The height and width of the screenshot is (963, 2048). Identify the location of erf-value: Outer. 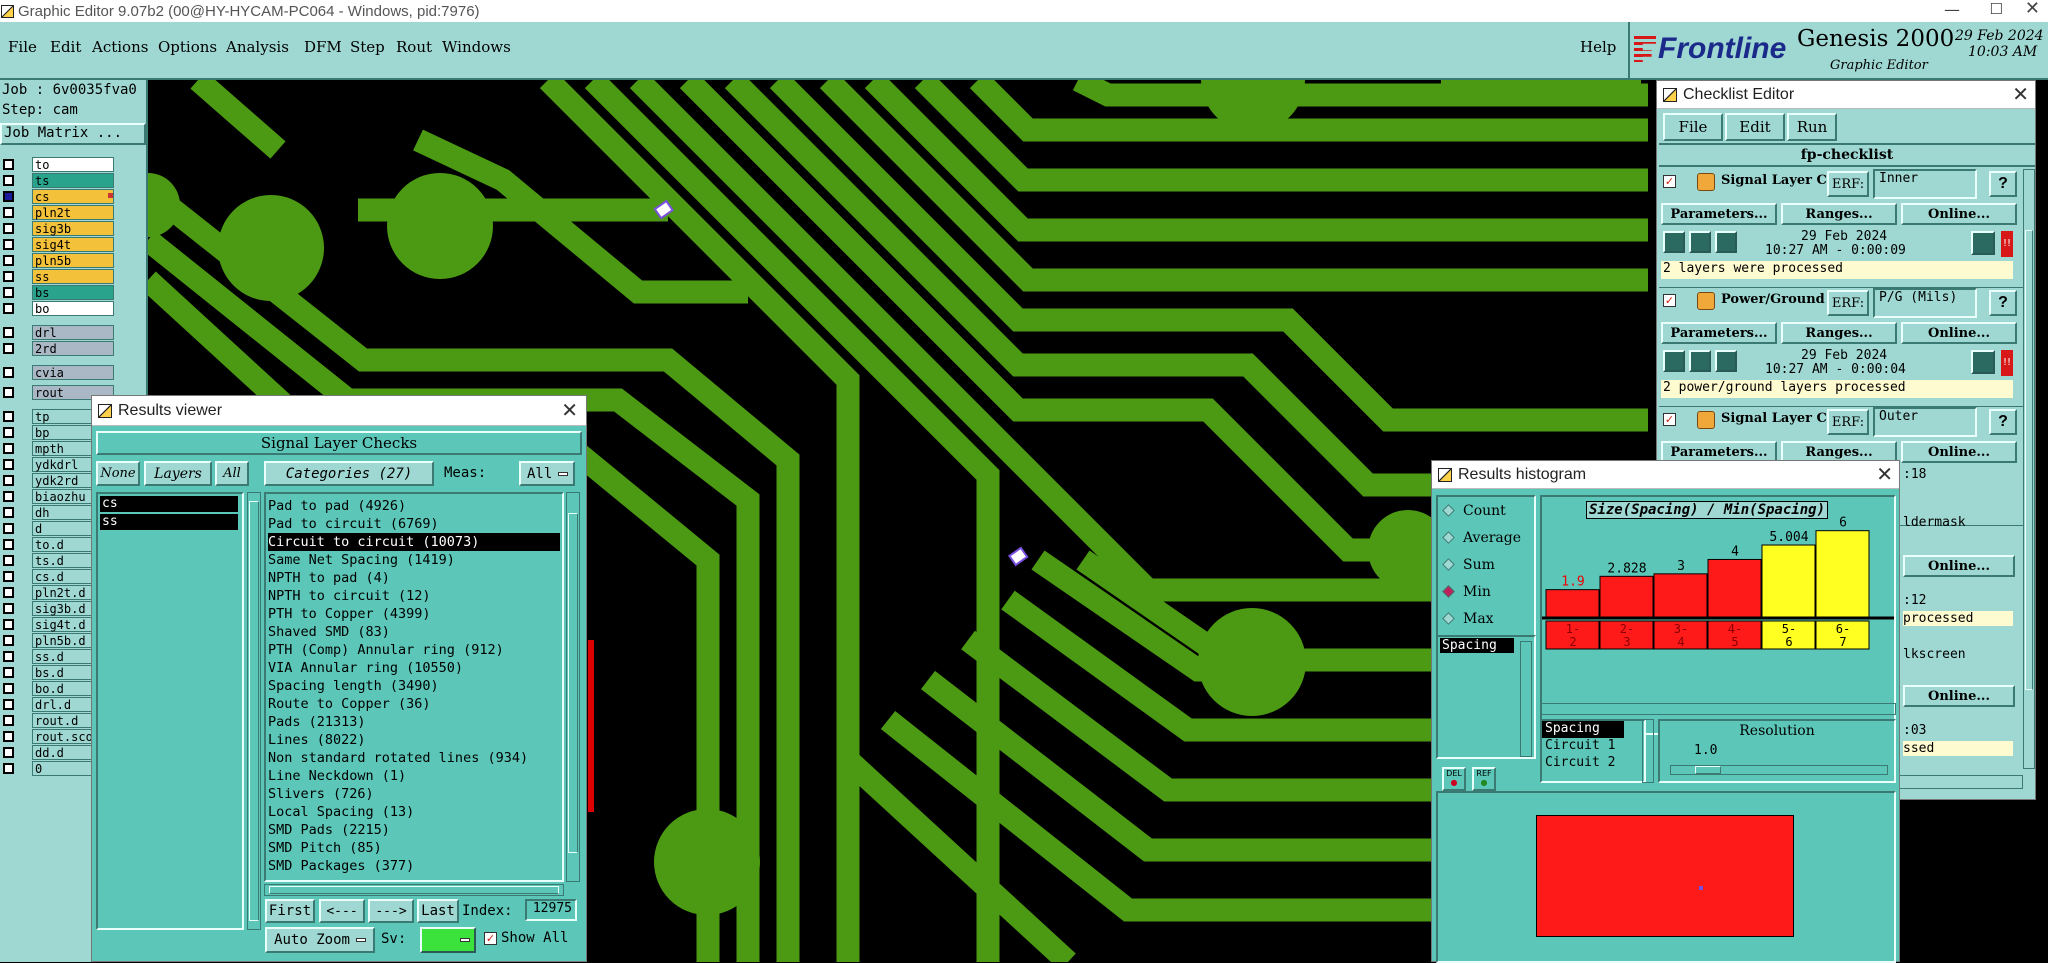
(1925, 422).